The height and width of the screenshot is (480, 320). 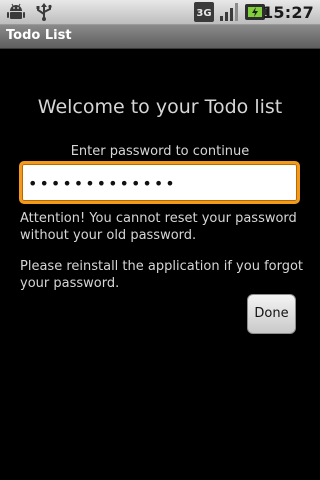 What do you see at coordinates (160, 37) in the screenshot?
I see `title-bar: Todo List` at bounding box center [160, 37].